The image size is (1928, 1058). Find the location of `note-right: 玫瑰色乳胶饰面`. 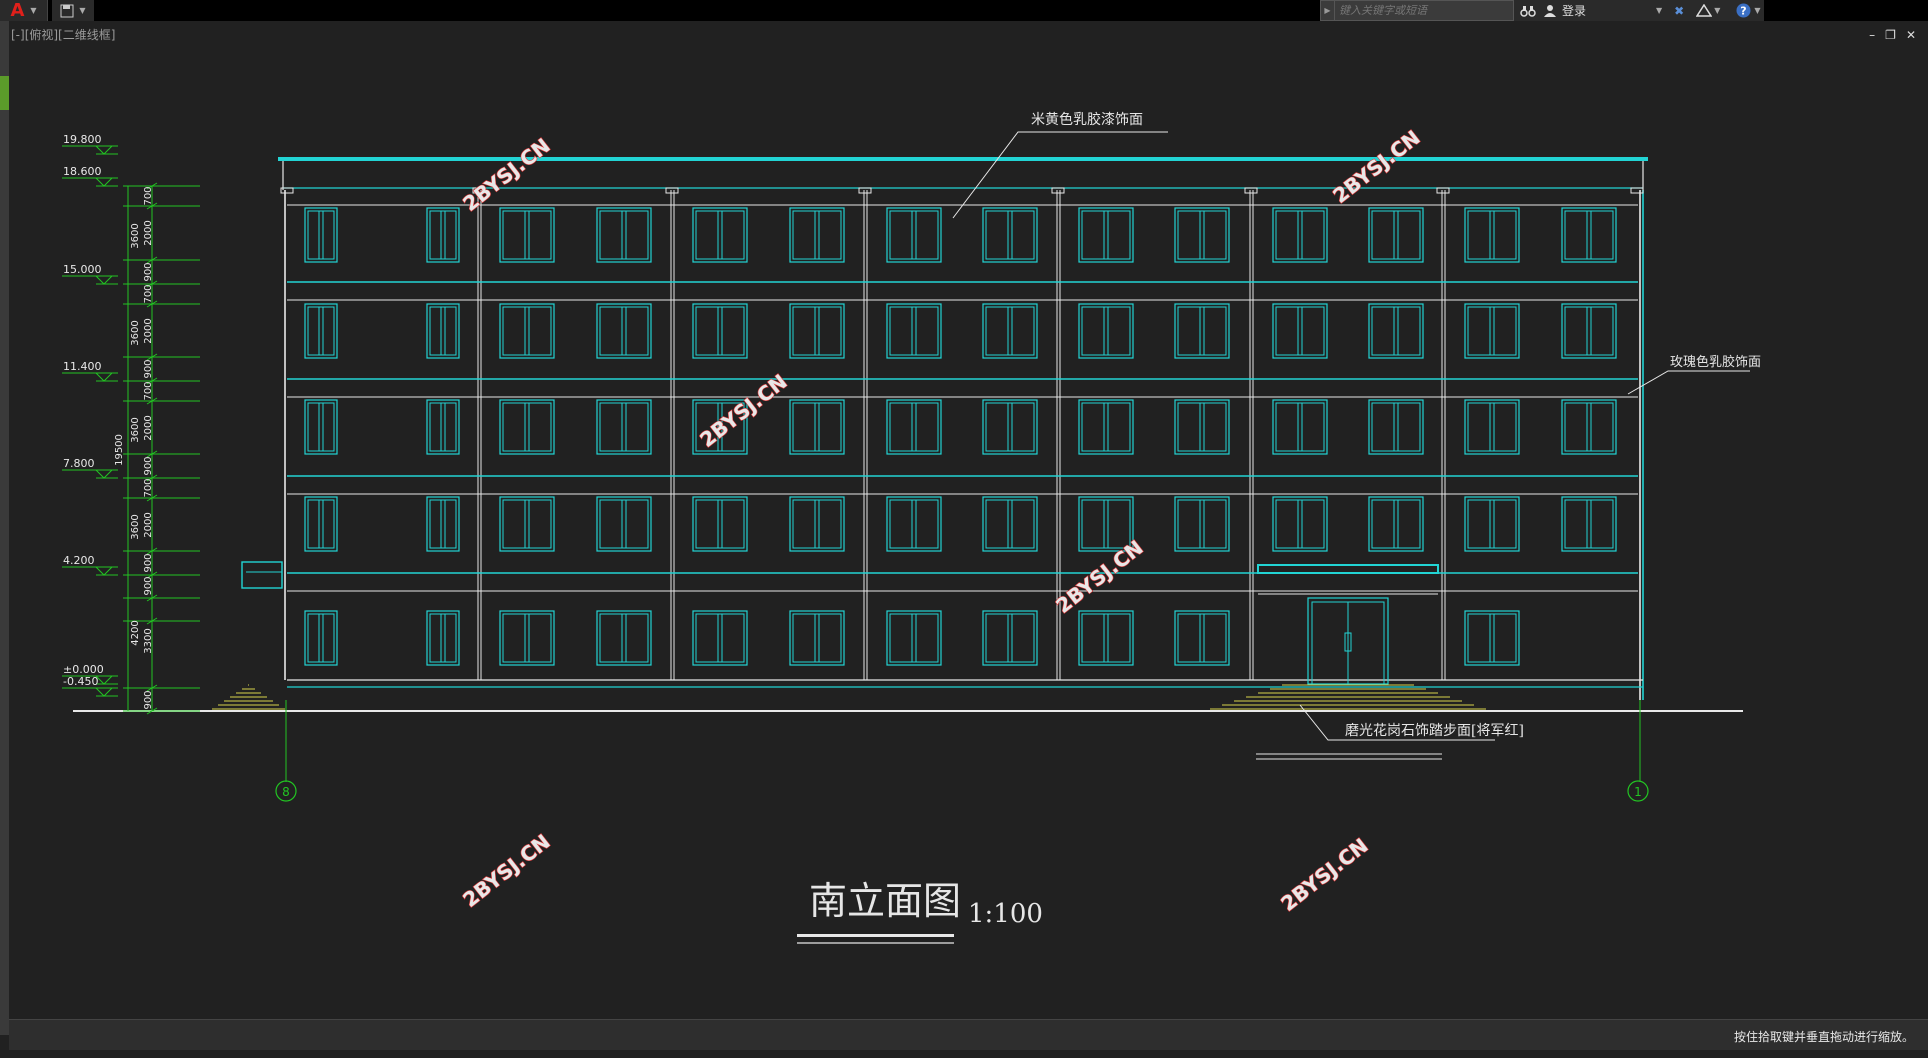

note-right: 玫瑰色乳胶饰面 is located at coordinates (1715, 362).